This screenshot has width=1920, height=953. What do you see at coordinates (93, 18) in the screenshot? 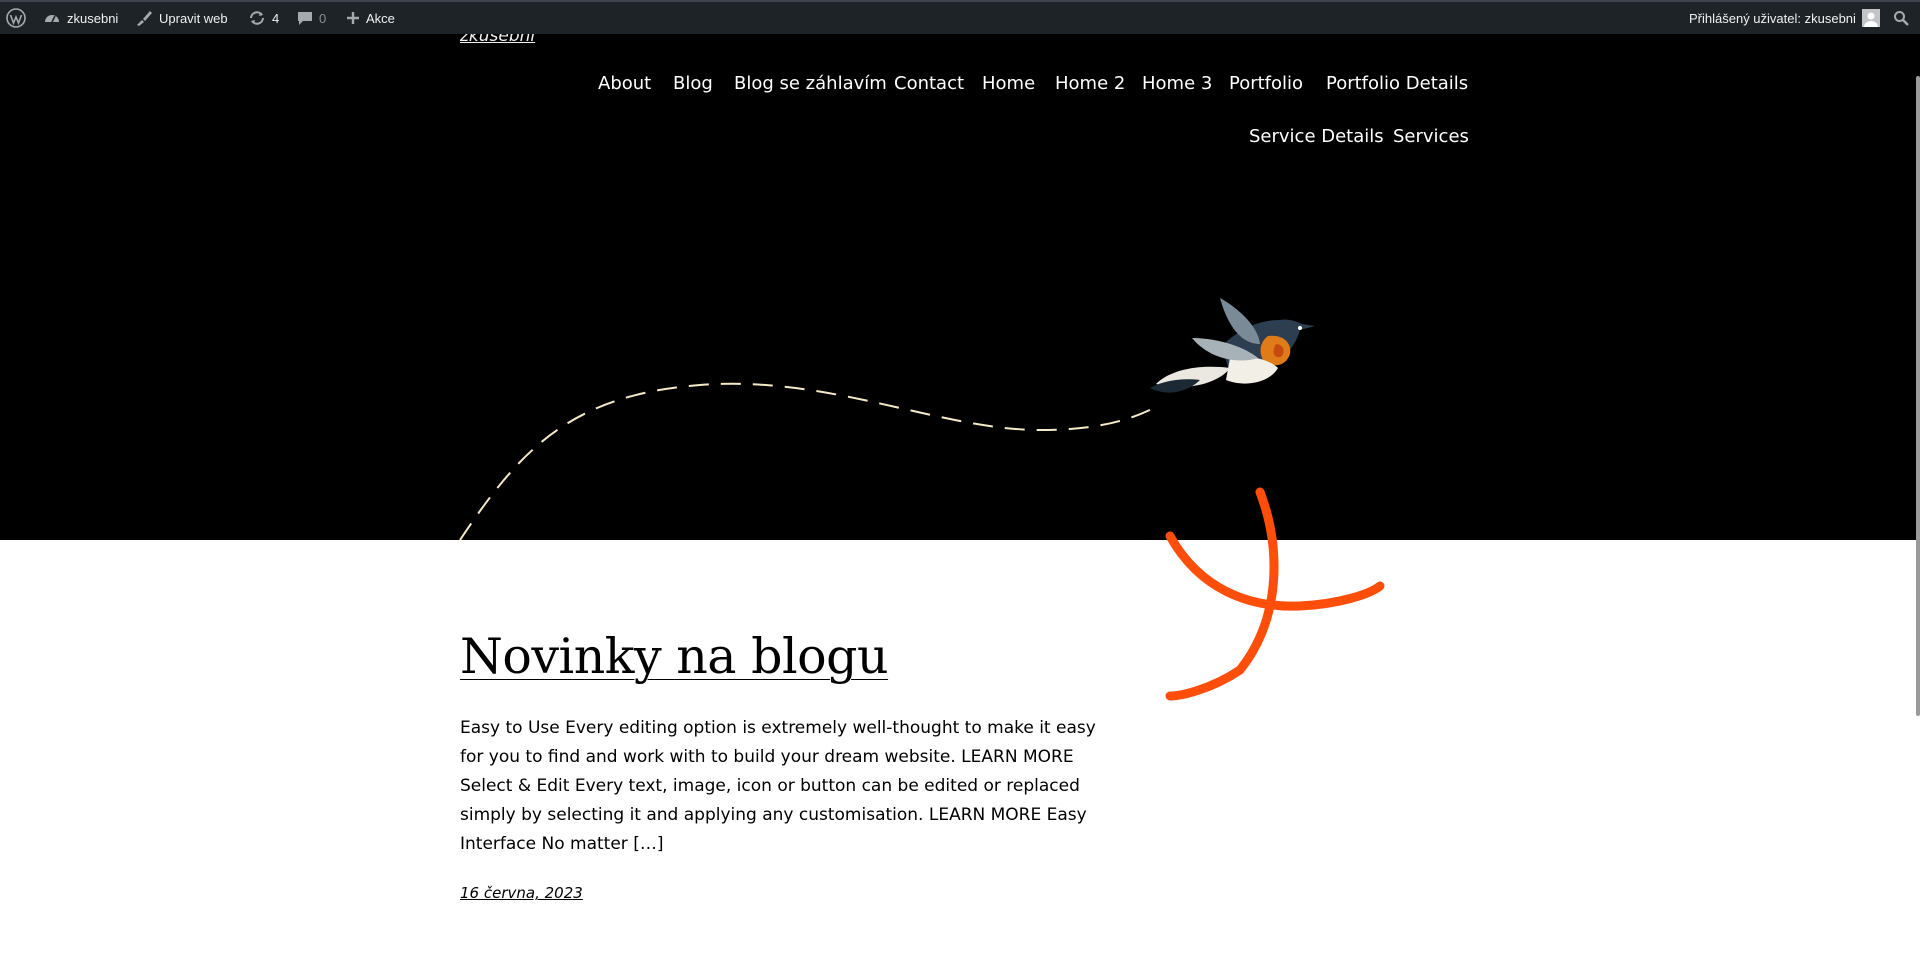
I see `site-name-label: zkusebni` at bounding box center [93, 18].